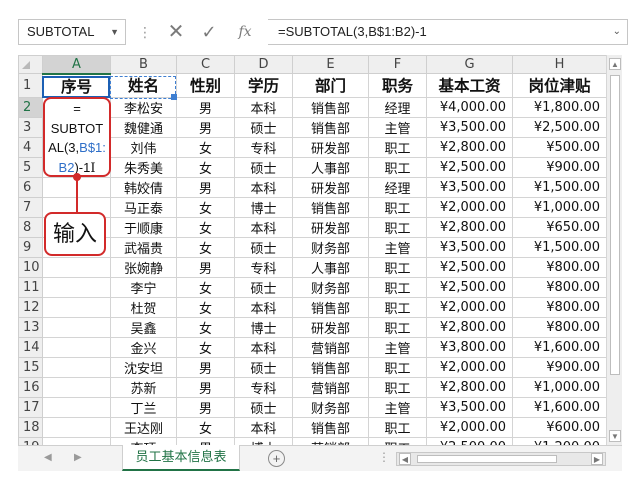 This screenshot has width=640, height=481. Describe the element at coordinates (276, 458) in the screenshot. I see `add-sheet-icon: +` at that location.